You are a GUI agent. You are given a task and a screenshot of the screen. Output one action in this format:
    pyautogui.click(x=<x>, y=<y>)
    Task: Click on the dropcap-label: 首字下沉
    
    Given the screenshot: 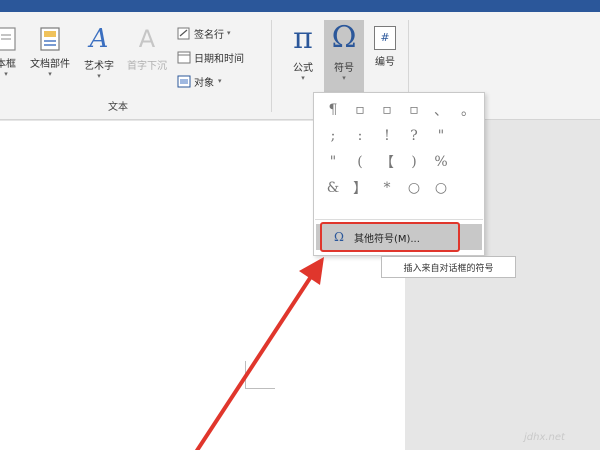 What is the action you would take?
    pyautogui.click(x=147, y=66)
    